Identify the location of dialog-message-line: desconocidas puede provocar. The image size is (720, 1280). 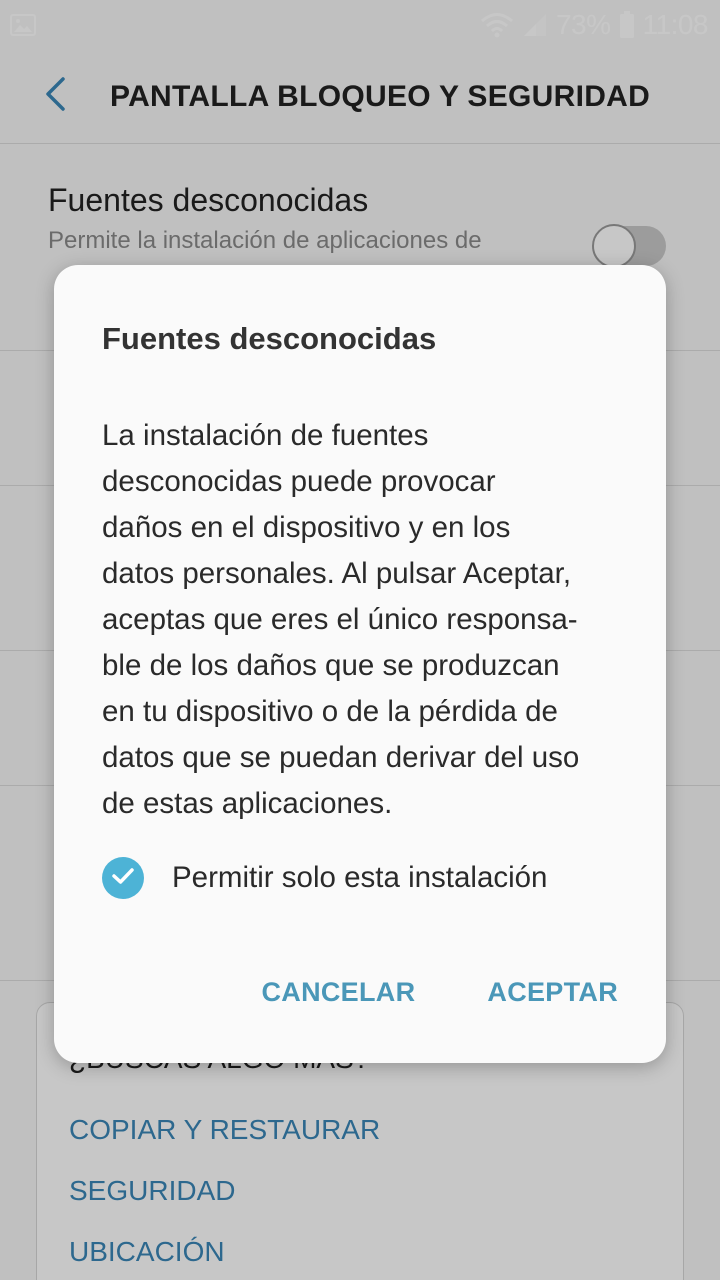
(299, 481).